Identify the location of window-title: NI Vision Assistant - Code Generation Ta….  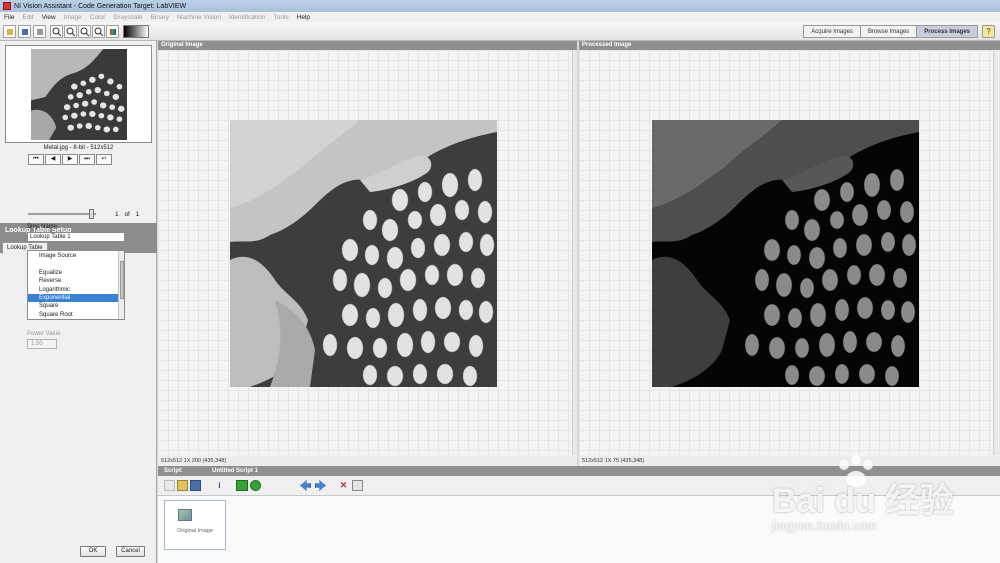
(100, 6).